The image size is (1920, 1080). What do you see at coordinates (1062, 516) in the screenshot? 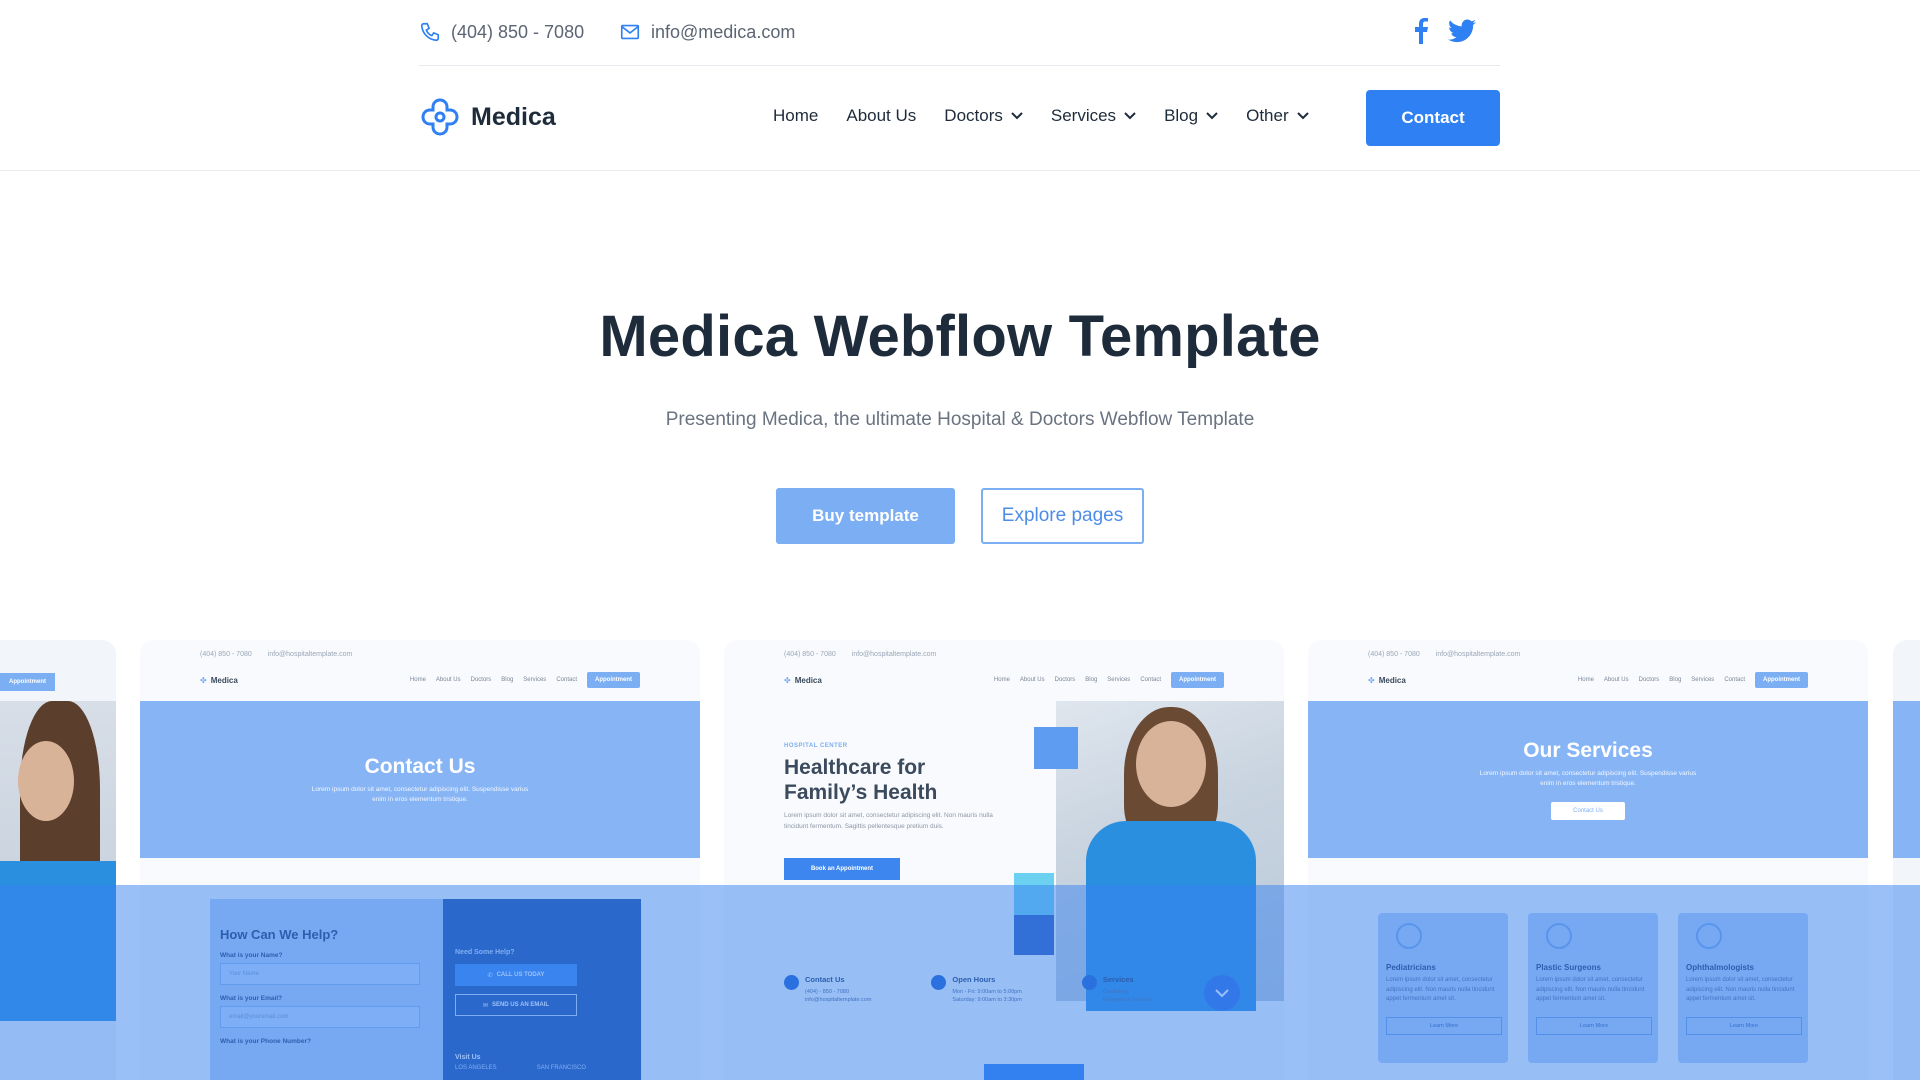
I see `explore-pages-button: Explore pages` at bounding box center [1062, 516].